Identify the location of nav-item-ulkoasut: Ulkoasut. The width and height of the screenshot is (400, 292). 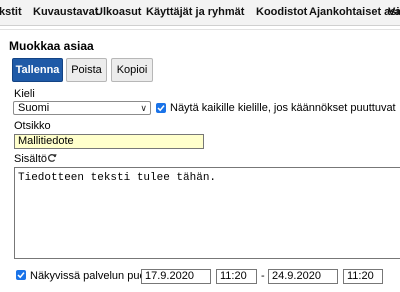
(118, 12).